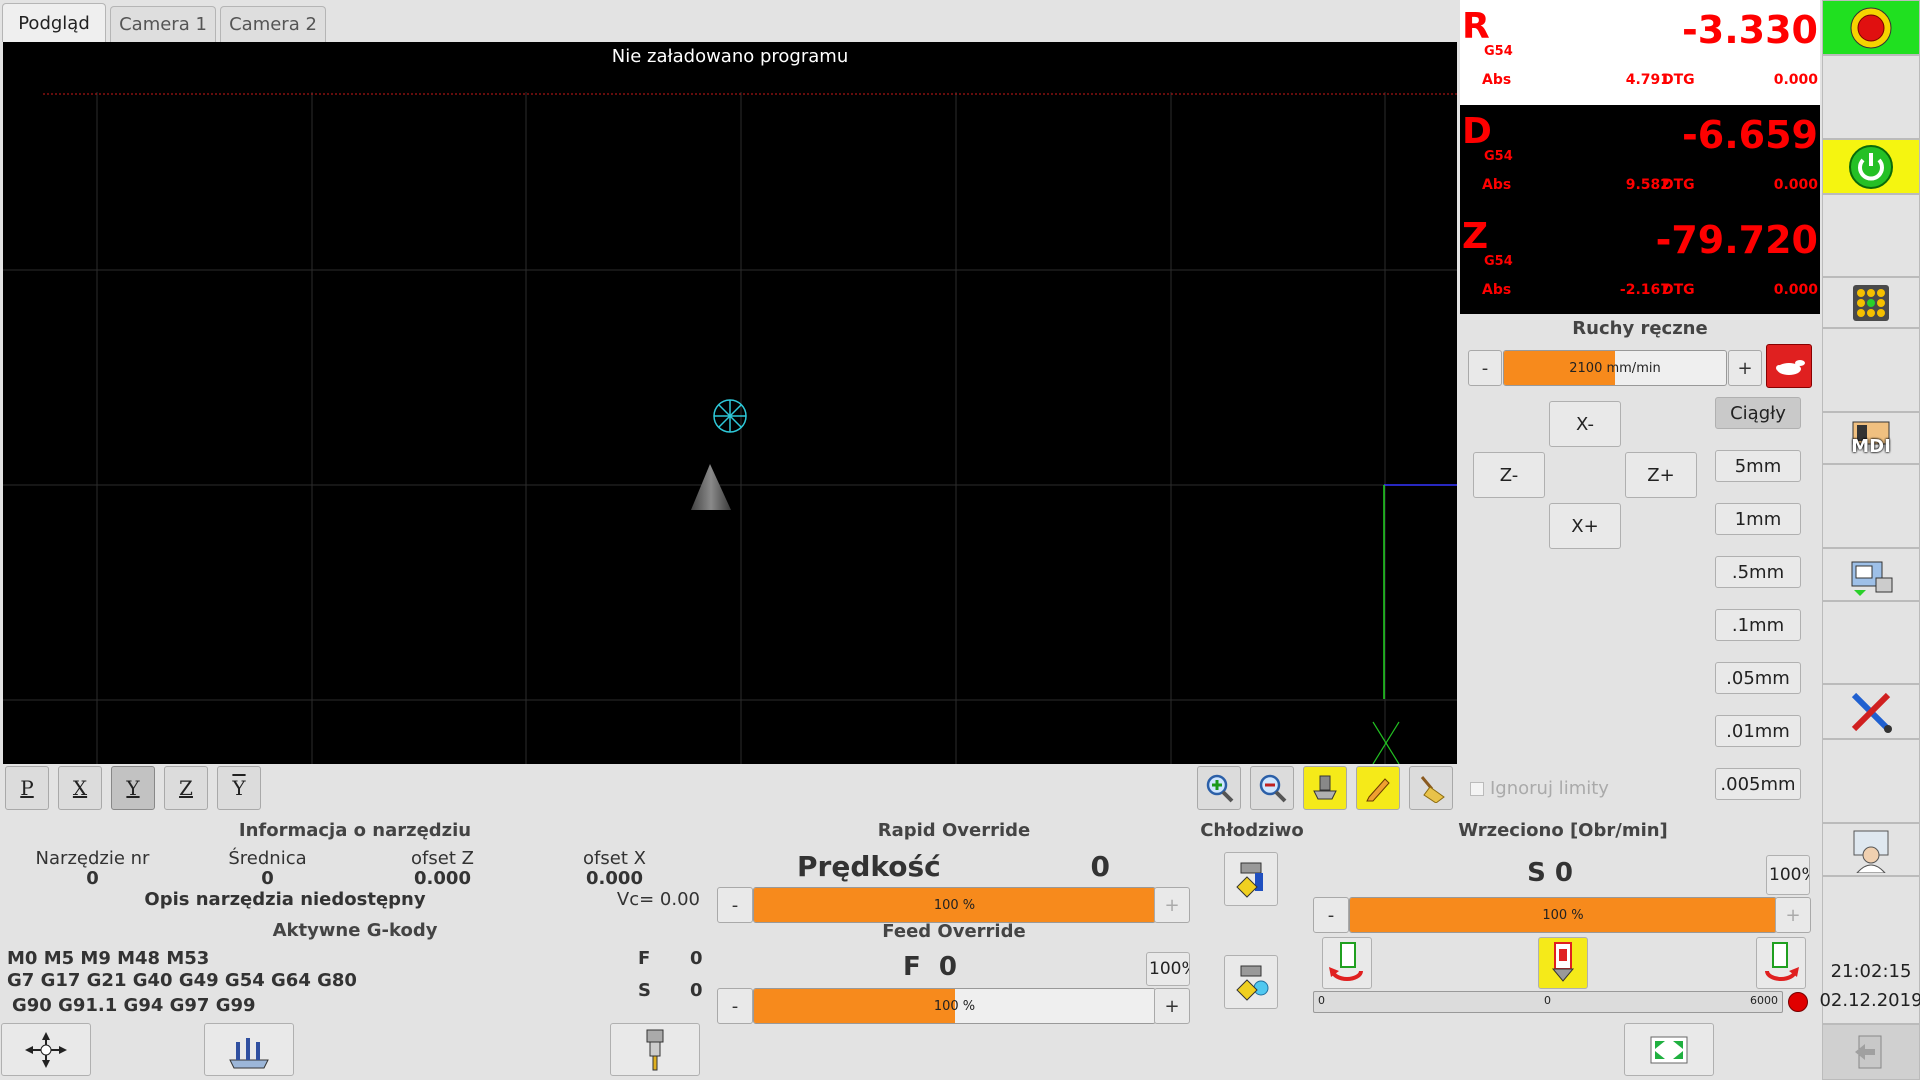  What do you see at coordinates (92, 878) in the screenshot?
I see `tool-nr-value: 0` at bounding box center [92, 878].